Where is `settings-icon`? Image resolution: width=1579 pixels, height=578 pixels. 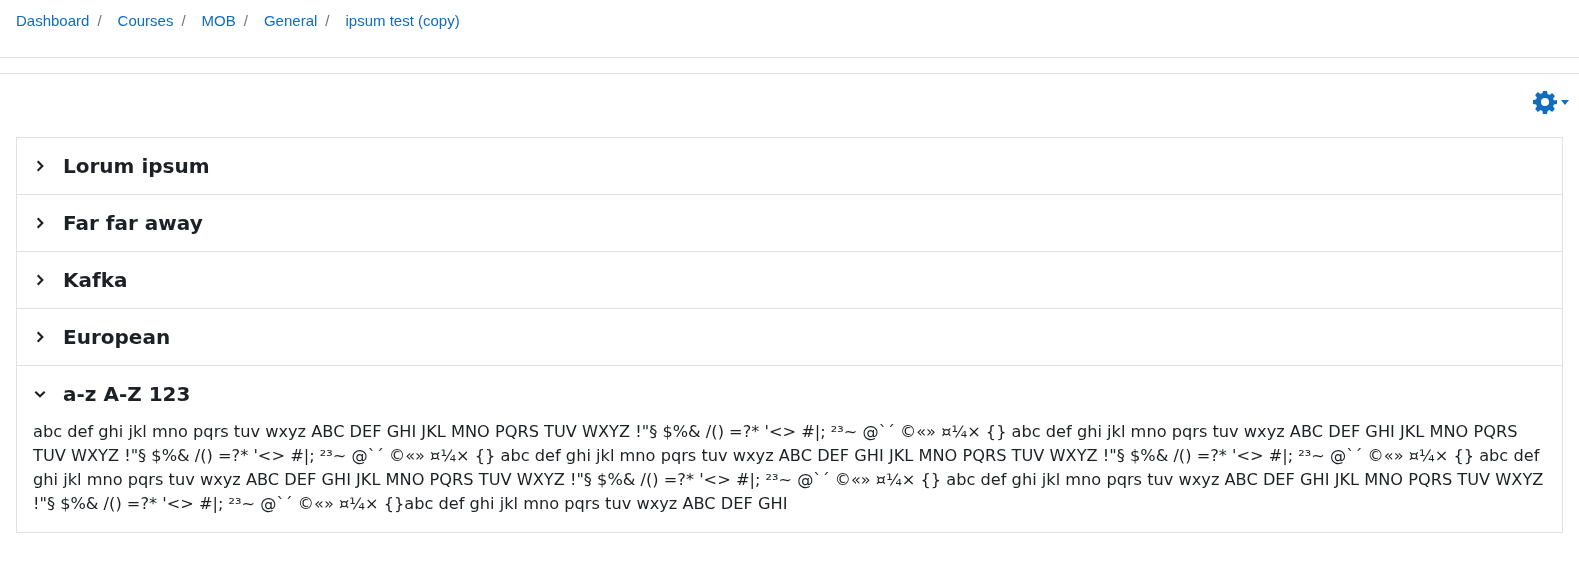 settings-icon is located at coordinates (1545, 102).